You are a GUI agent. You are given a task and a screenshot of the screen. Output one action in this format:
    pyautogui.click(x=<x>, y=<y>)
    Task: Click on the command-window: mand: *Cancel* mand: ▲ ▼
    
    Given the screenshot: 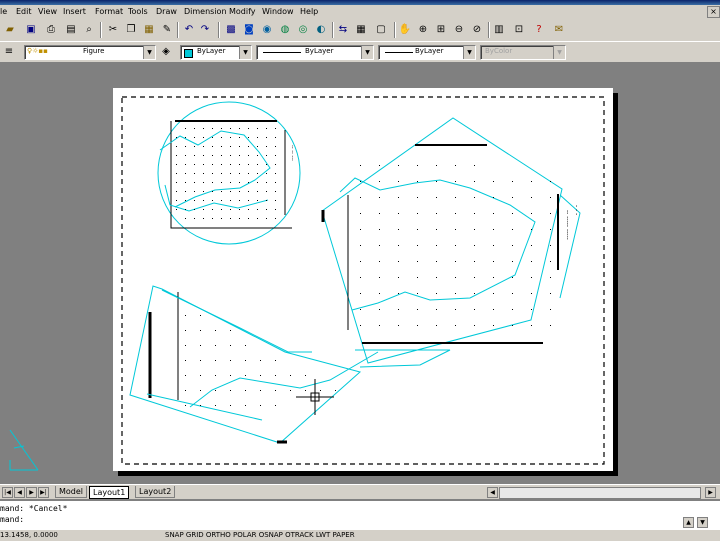 What is the action you would take?
    pyautogui.click(x=360, y=515)
    